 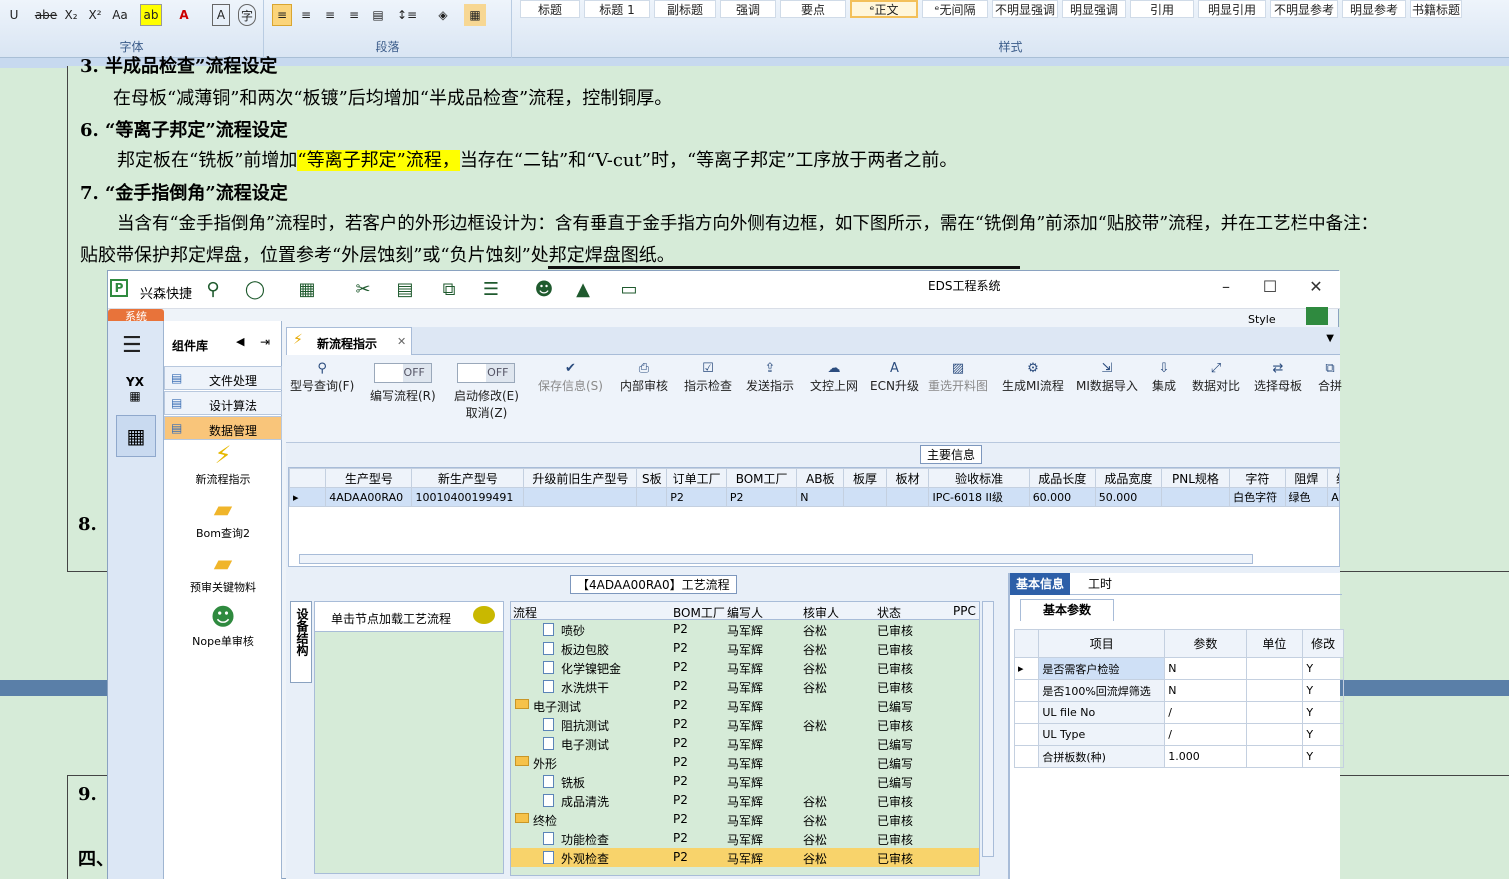 I want to click on param-cell: 是否需客户检验, so click(x=1102, y=668).